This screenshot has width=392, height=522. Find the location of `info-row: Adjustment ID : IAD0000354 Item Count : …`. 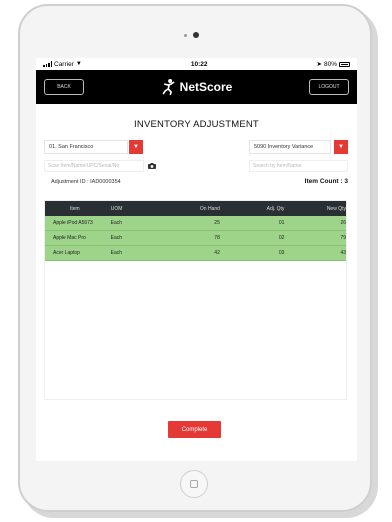

info-row: Adjustment ID : IAD0000354 Item Count : … is located at coordinates (196, 183).